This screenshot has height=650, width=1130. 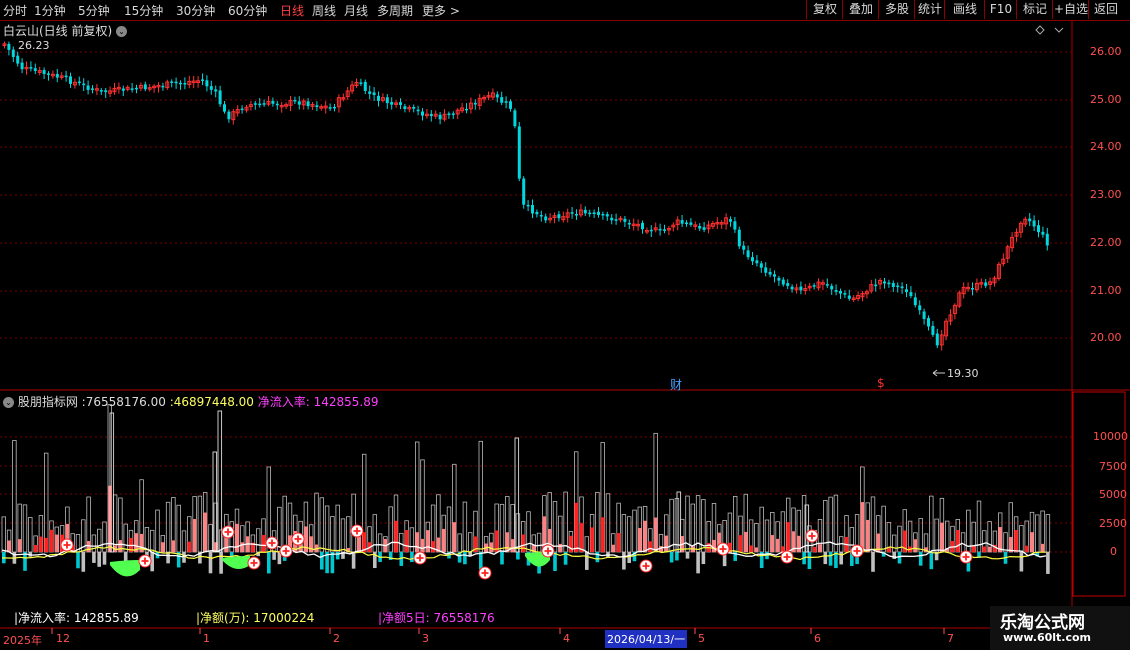 I want to click on net-inflow-rate-label: |净流入率: 142855.89, so click(x=76, y=618).